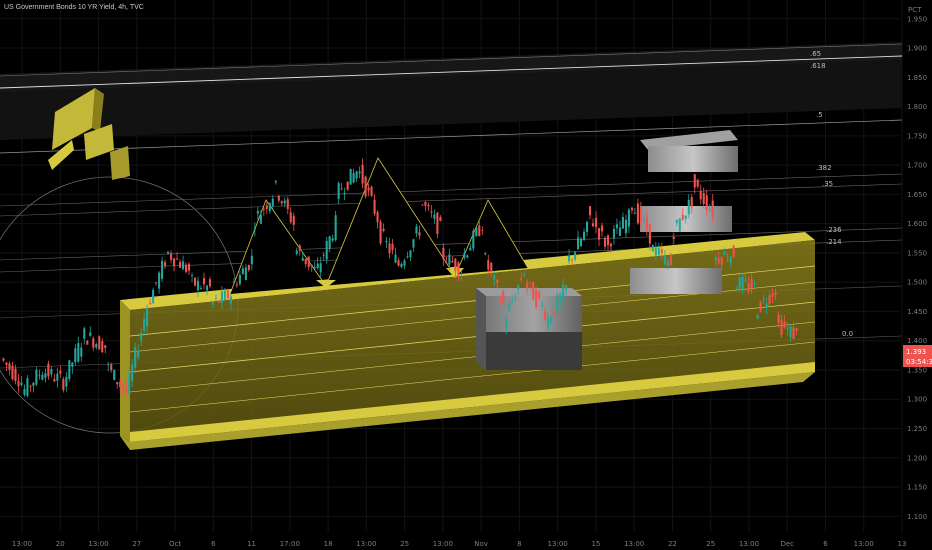 Image resolution: width=932 pixels, height=550 pixels. What do you see at coordinates (519, 544) in the screenshot?
I see `time-tick-label: 8` at bounding box center [519, 544].